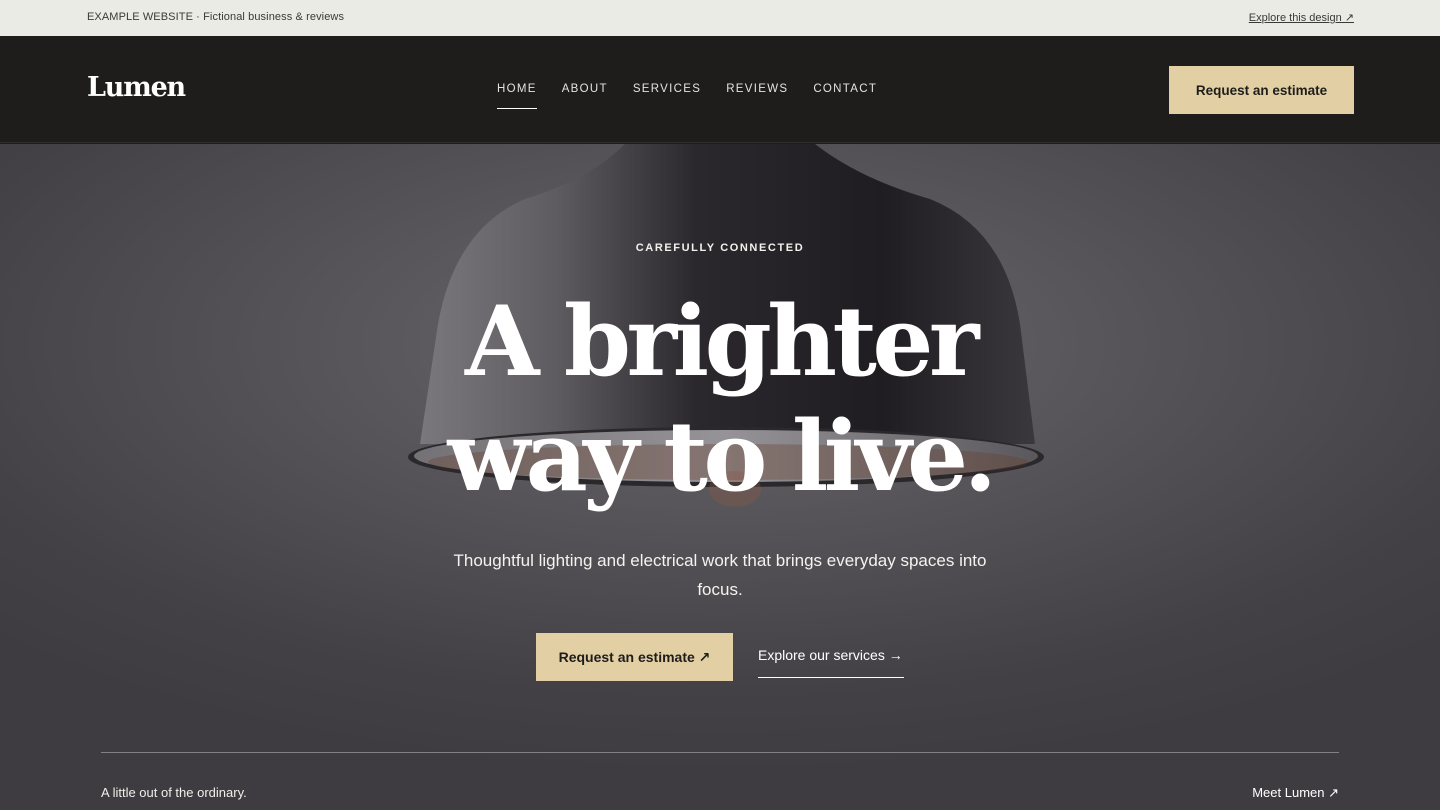 Image resolution: width=1440 pixels, height=810 pixels. What do you see at coordinates (1295, 793) in the screenshot?
I see `meet-lumen-link: Meet Lumen ↗` at bounding box center [1295, 793].